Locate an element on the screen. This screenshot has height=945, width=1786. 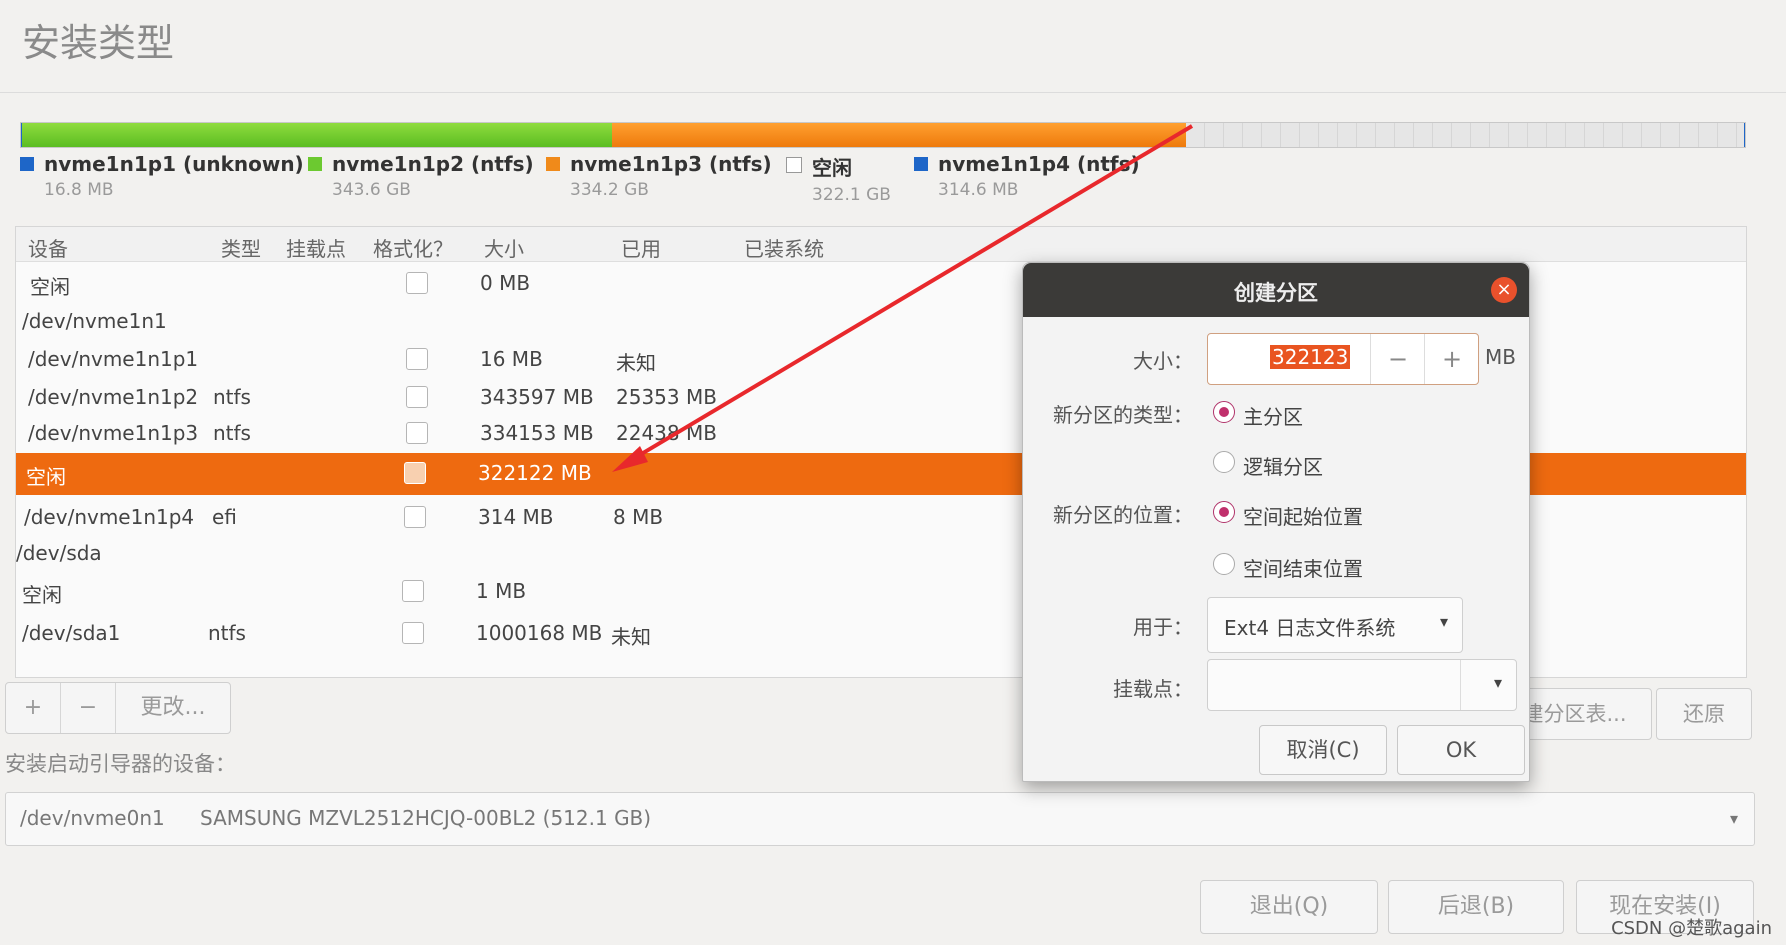
decrement-button: − is located at coordinates (1397, 359).